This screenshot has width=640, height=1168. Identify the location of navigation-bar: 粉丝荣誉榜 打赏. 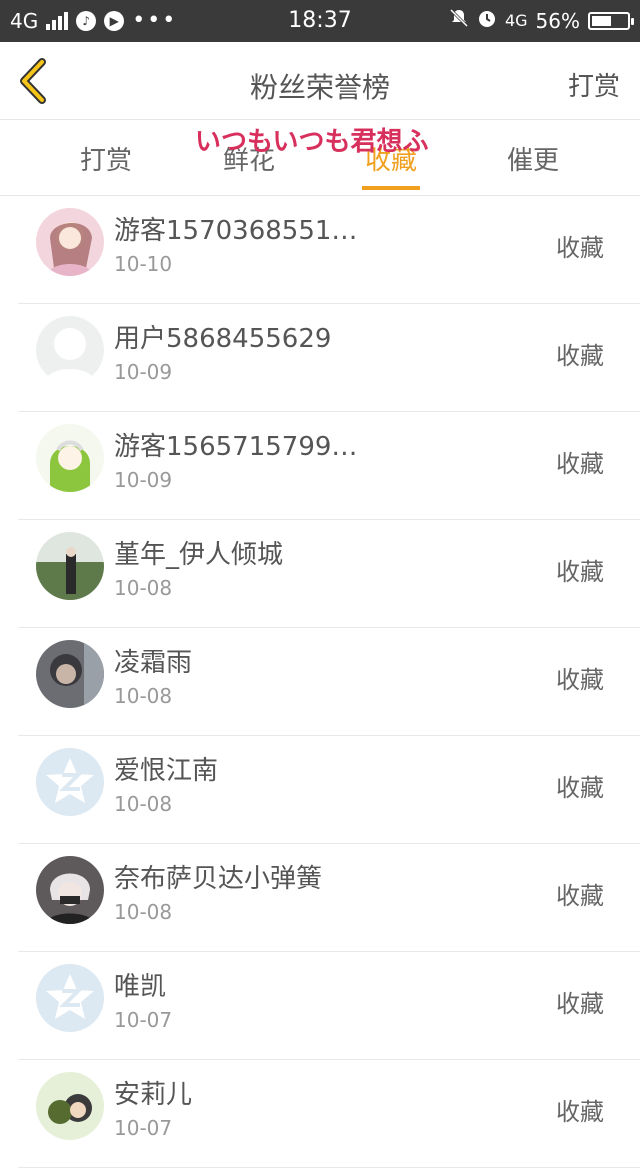
(320, 81).